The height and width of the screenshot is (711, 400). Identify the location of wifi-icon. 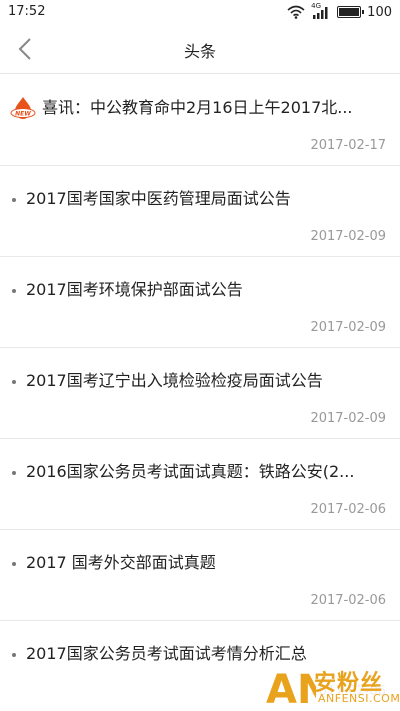
(296, 12).